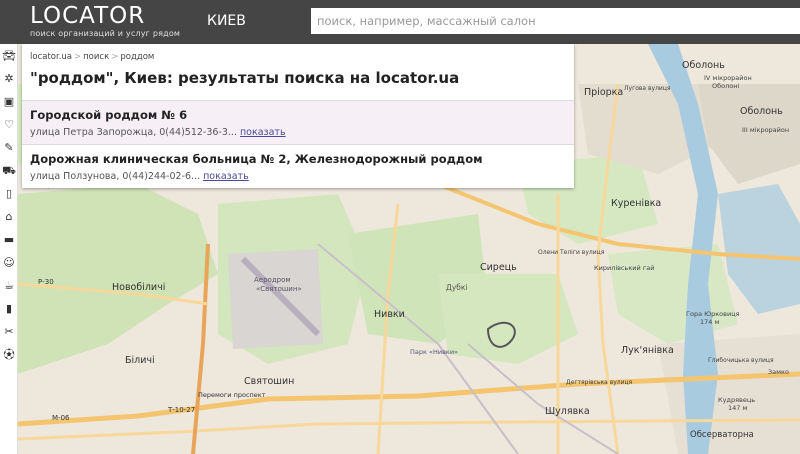  I want to click on truck-icon: ▮, so click(9, 308).